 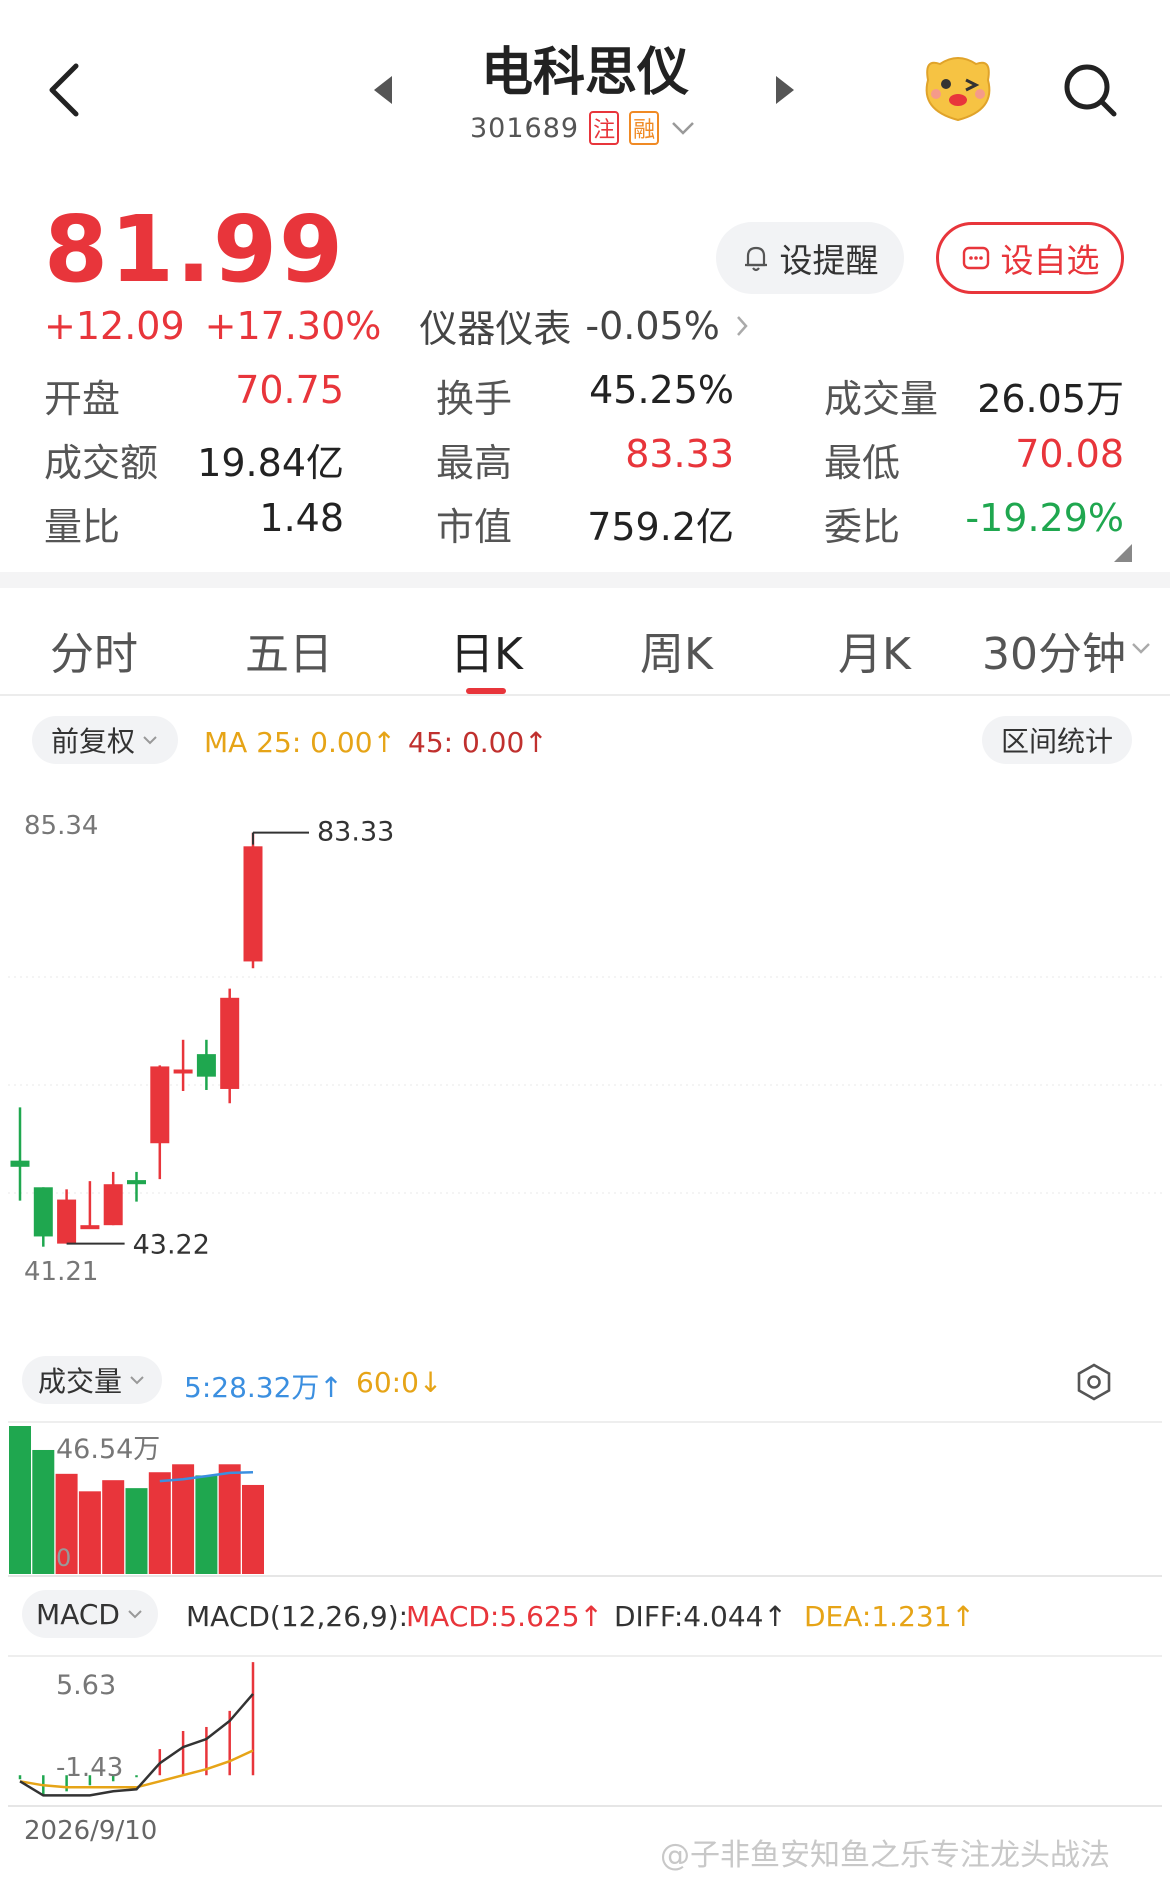 I want to click on price-axis-top: 85.34, so click(x=61, y=826).